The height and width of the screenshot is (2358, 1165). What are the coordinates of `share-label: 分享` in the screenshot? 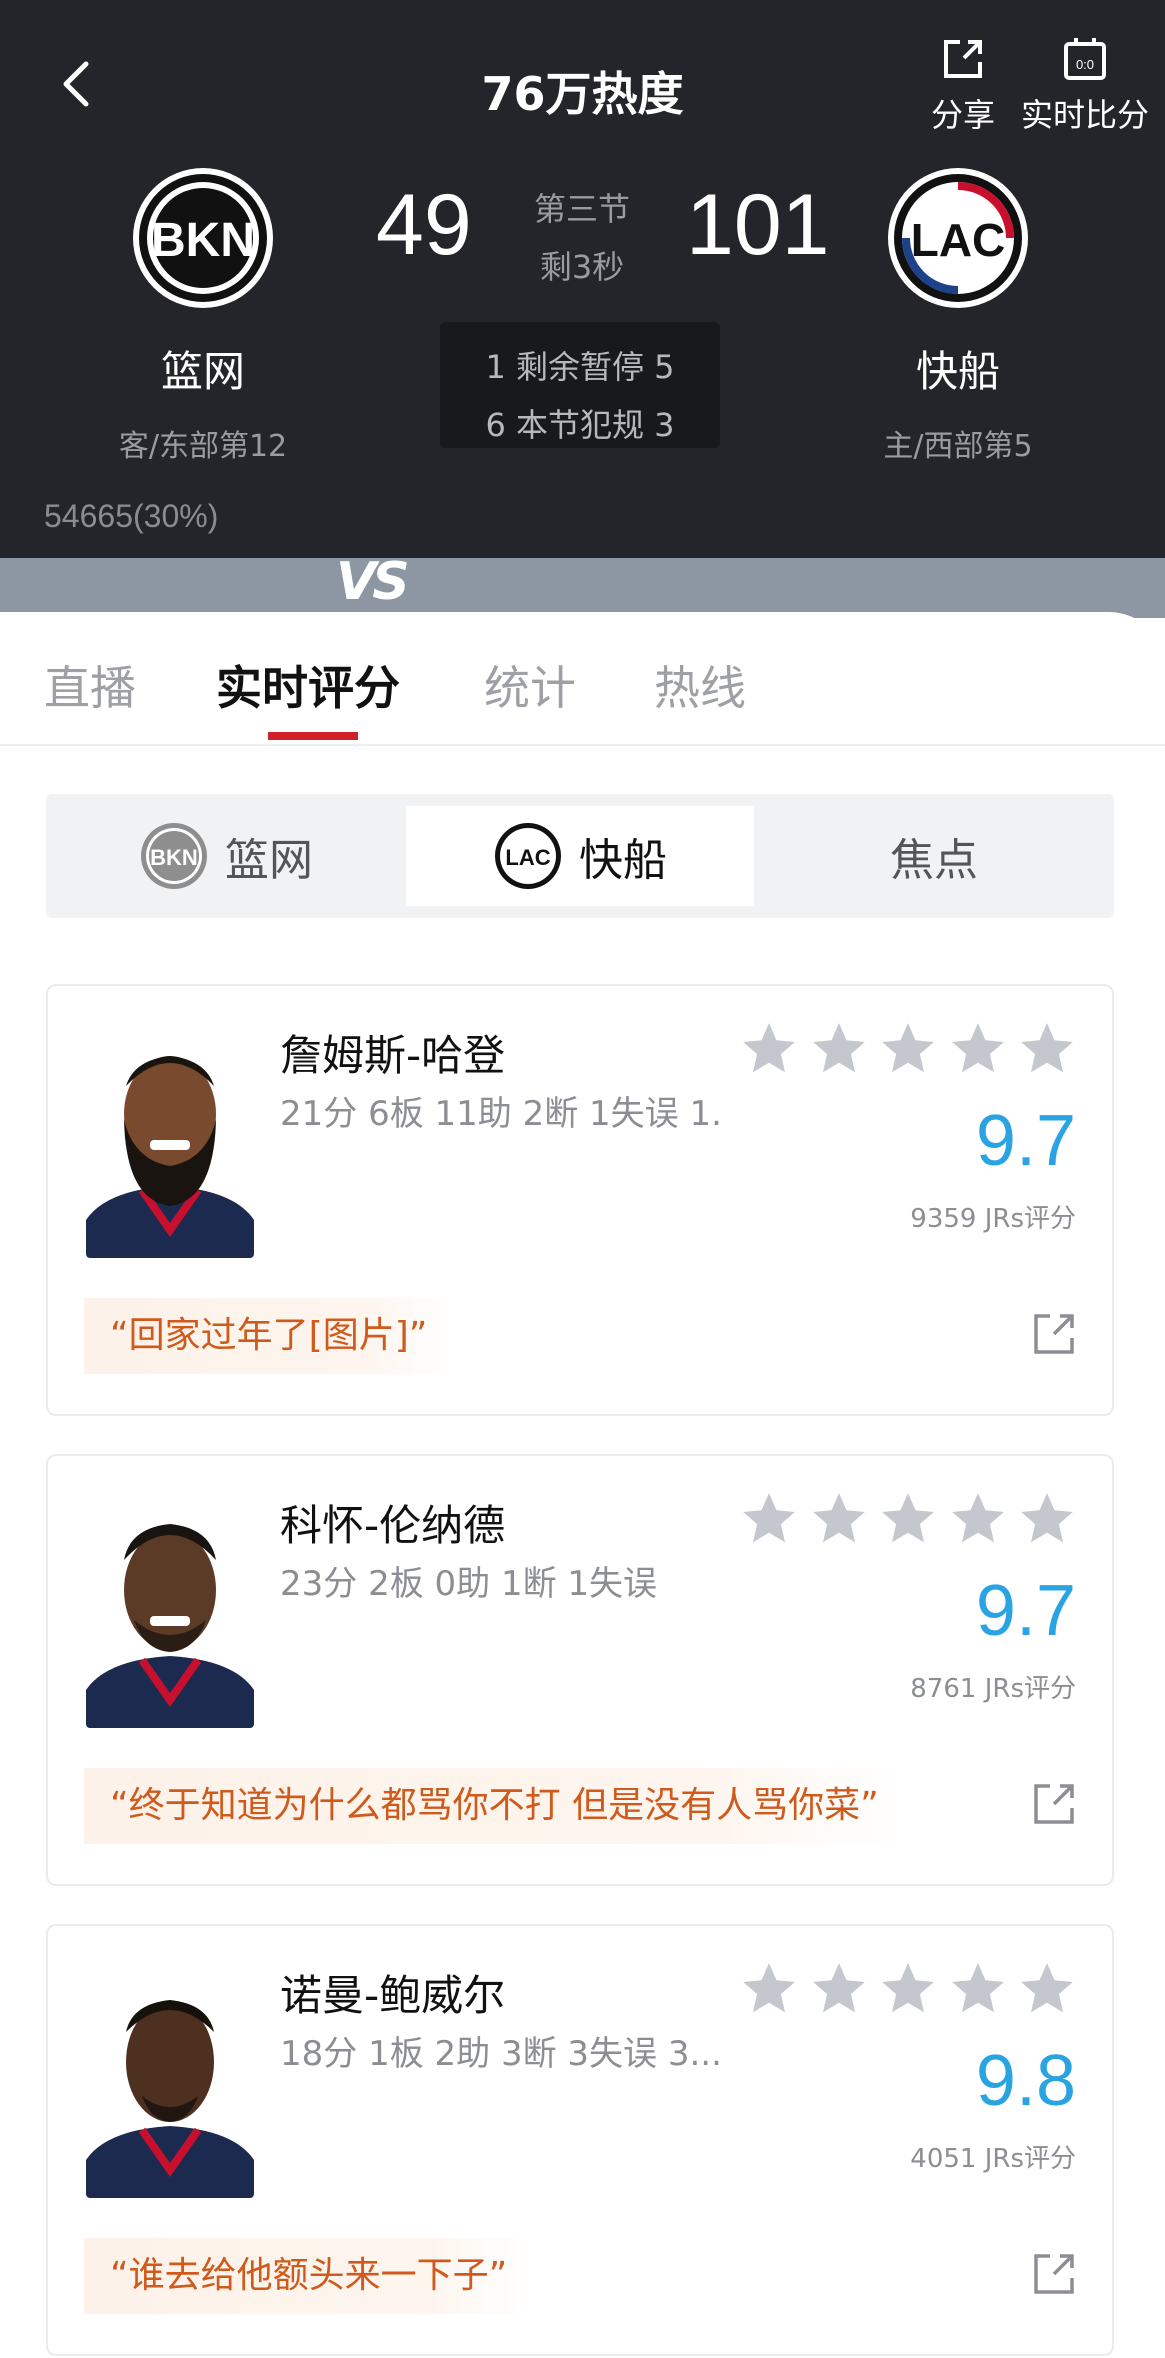 It's located at (962, 115).